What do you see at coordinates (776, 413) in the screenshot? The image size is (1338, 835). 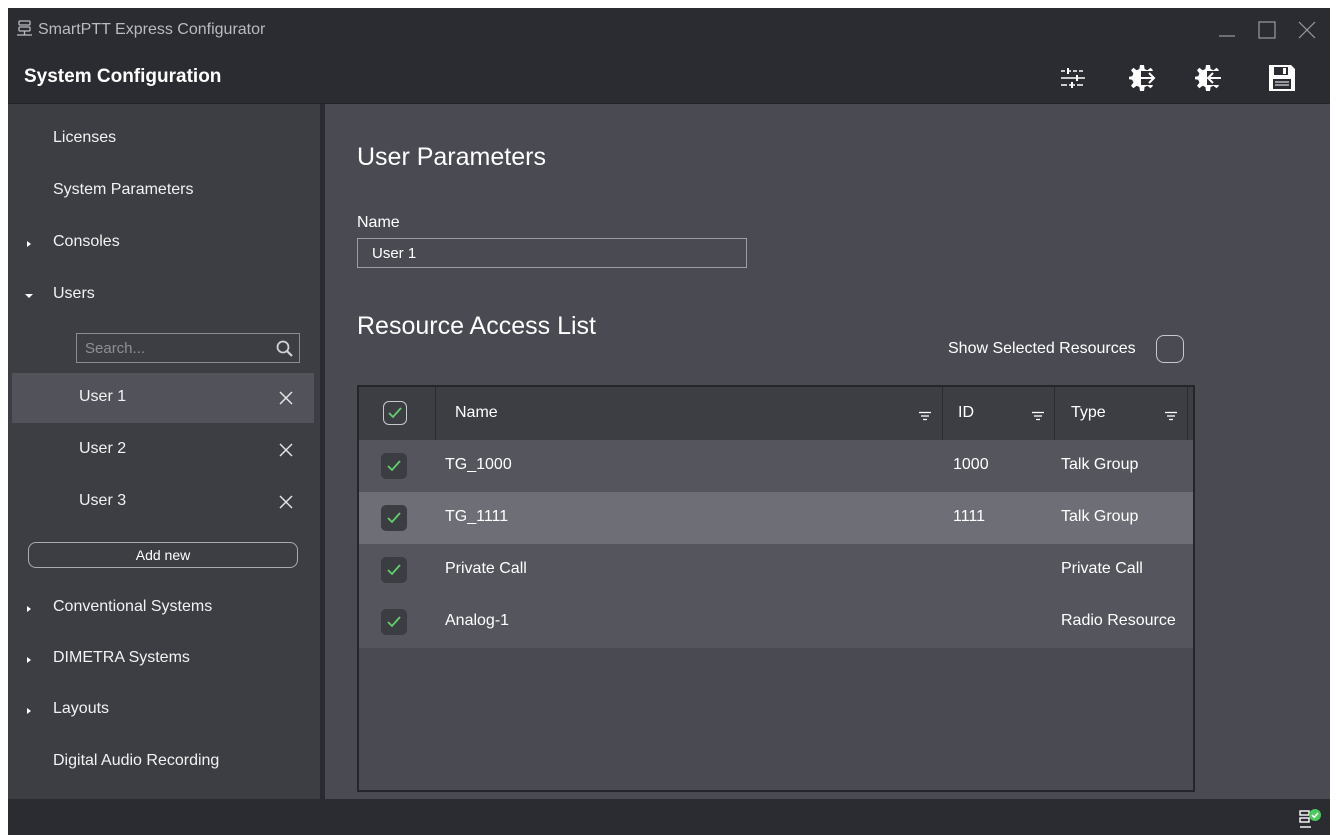 I see `grid-header: Name ID Type` at bounding box center [776, 413].